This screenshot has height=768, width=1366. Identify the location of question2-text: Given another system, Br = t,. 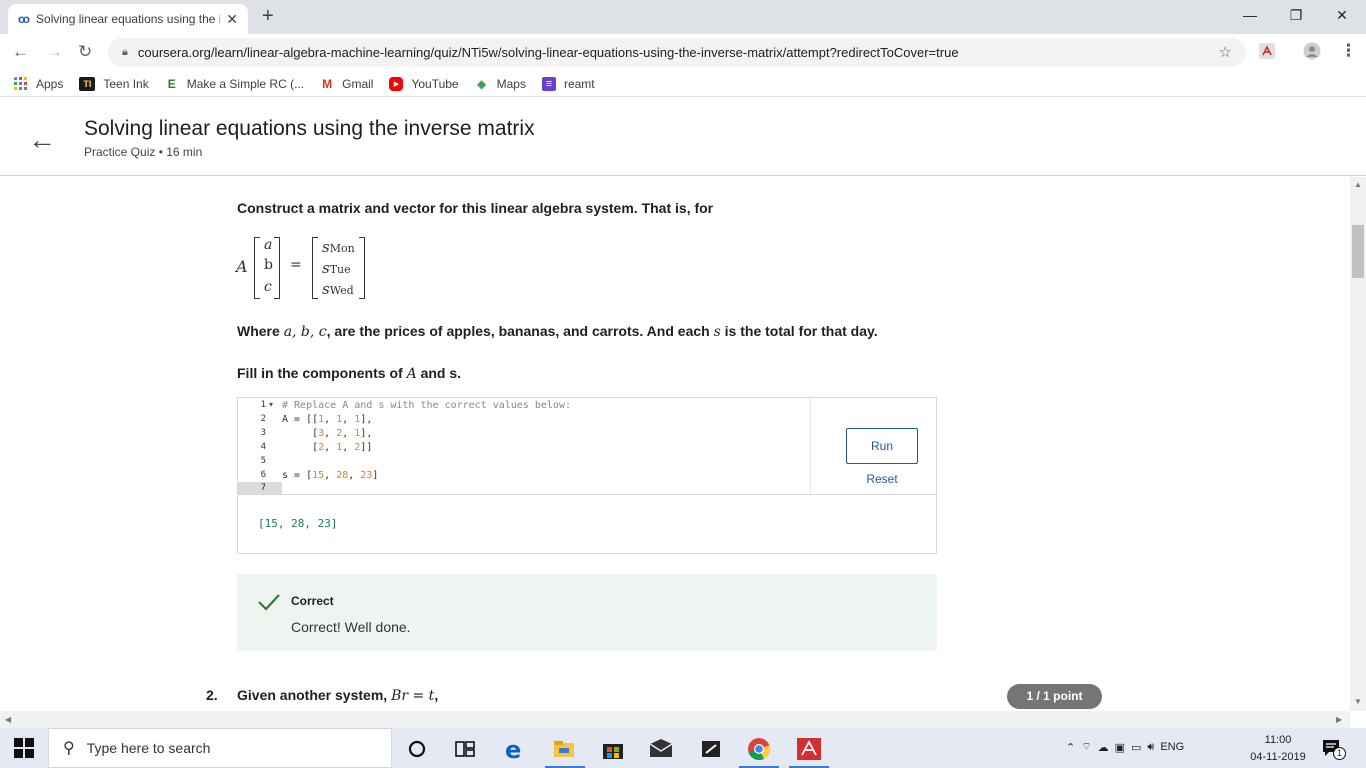
(337, 695).